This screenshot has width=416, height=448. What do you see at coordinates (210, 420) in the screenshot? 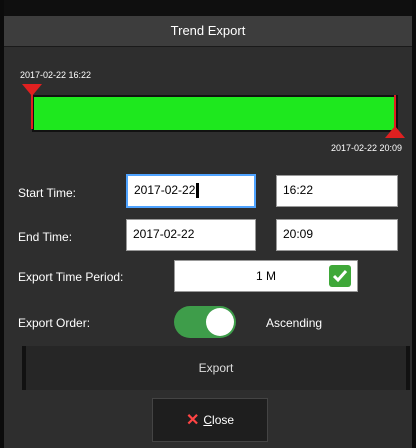
I see `close-button: ✕ Close` at bounding box center [210, 420].